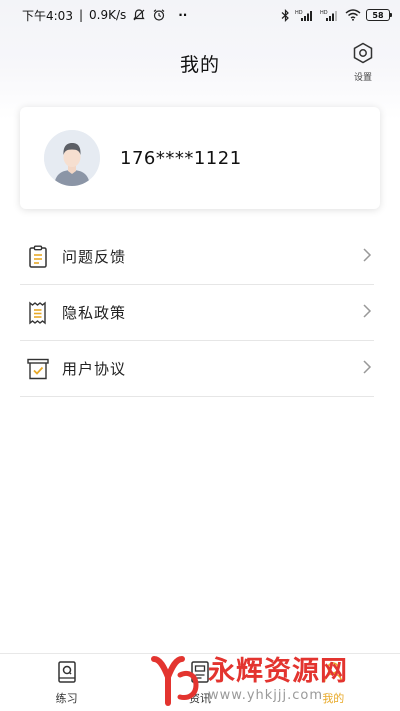  Describe the element at coordinates (333, 673) in the screenshot. I see `profile-icon` at that location.